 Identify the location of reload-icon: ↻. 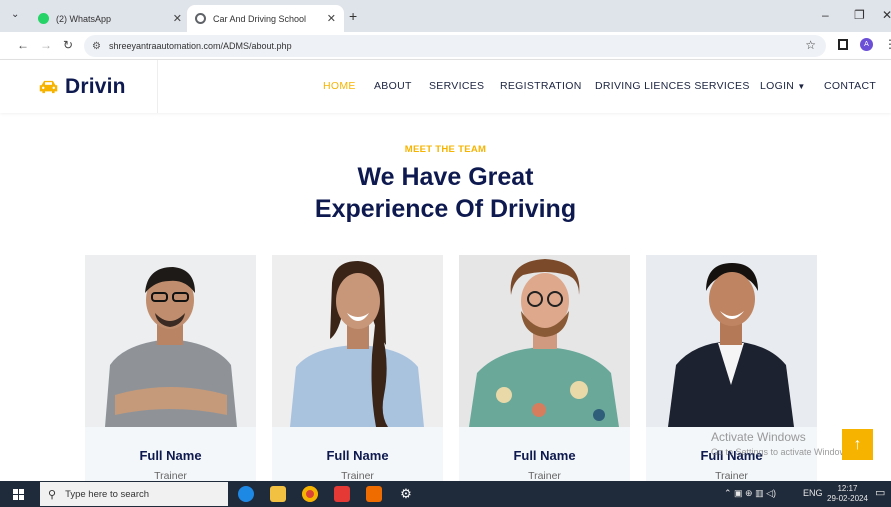
(68, 45).